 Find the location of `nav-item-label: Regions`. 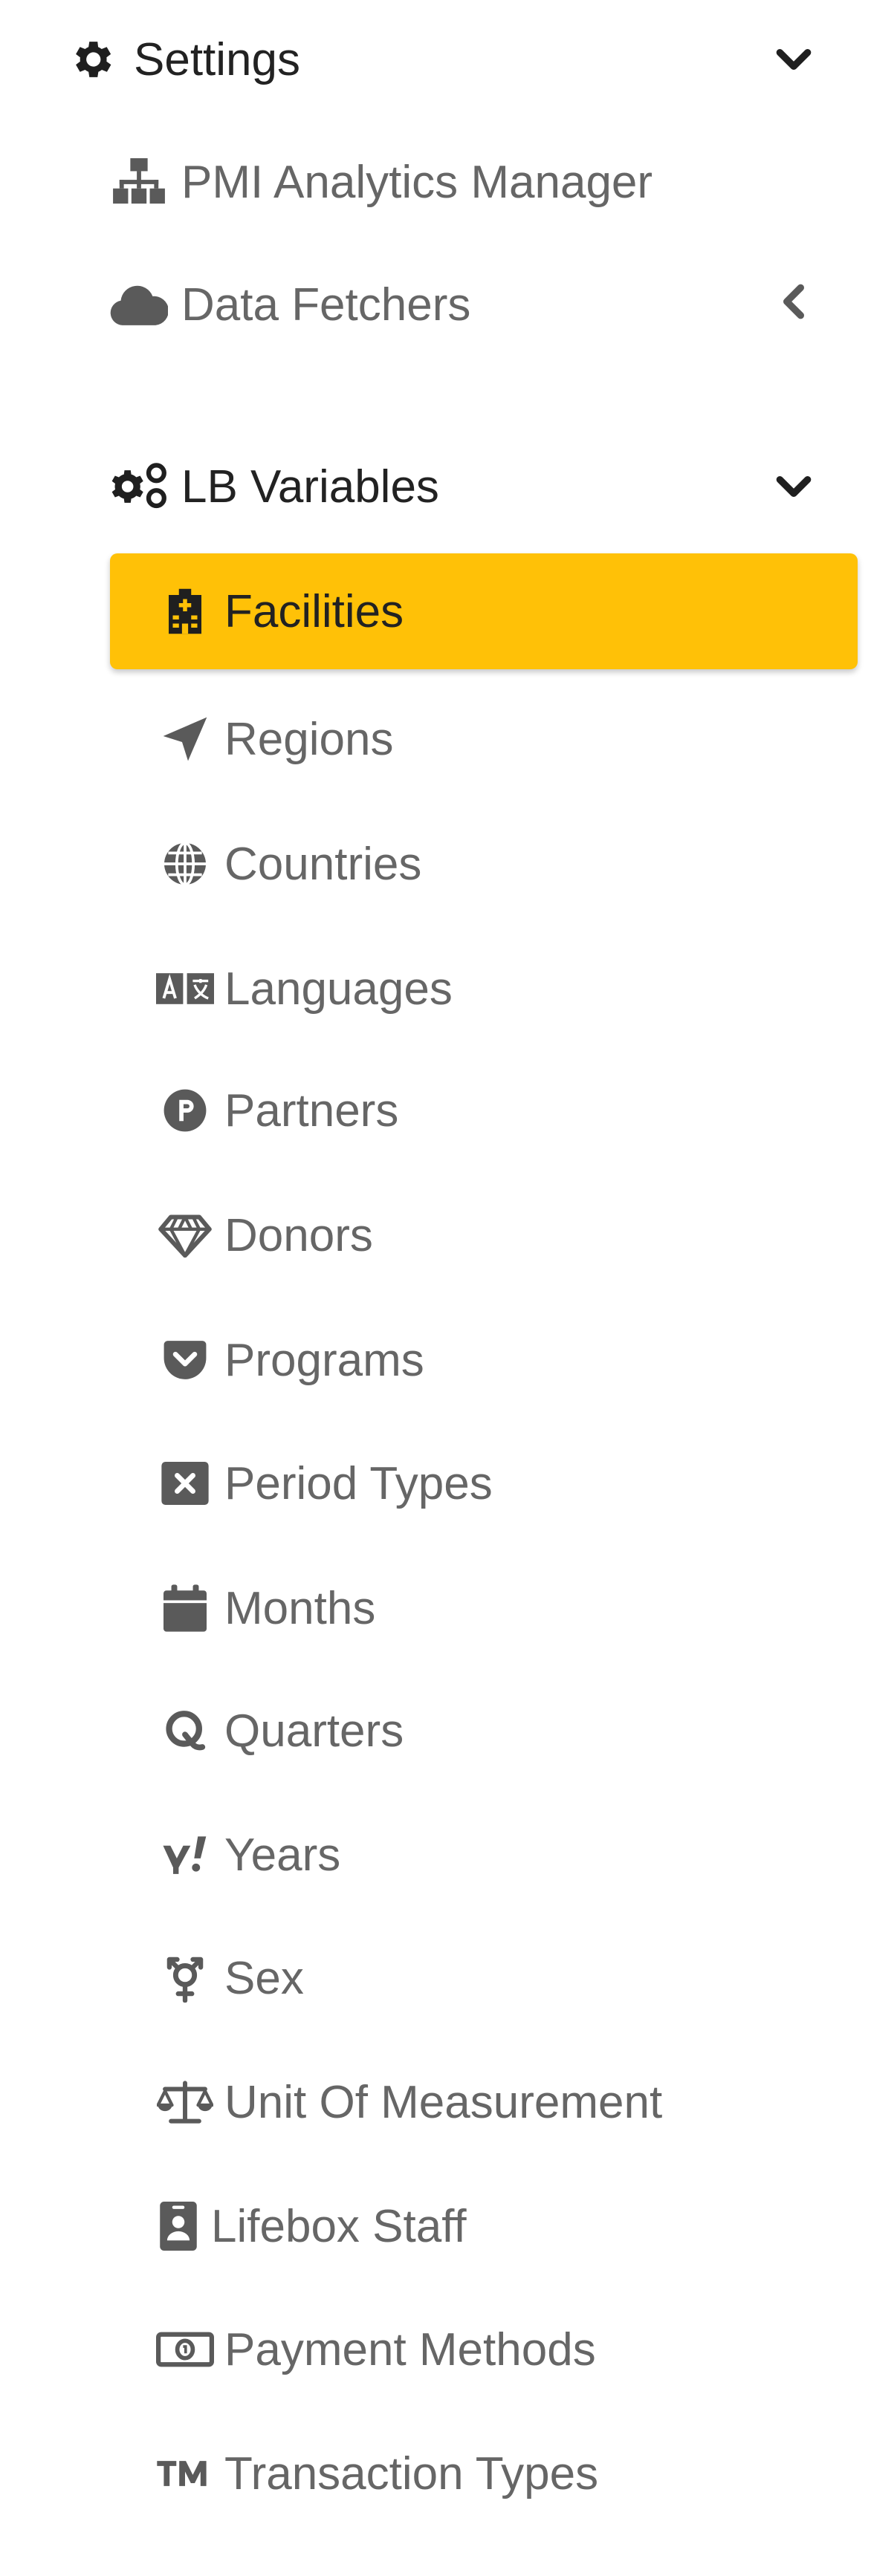

nav-item-label: Regions is located at coordinates (309, 739).